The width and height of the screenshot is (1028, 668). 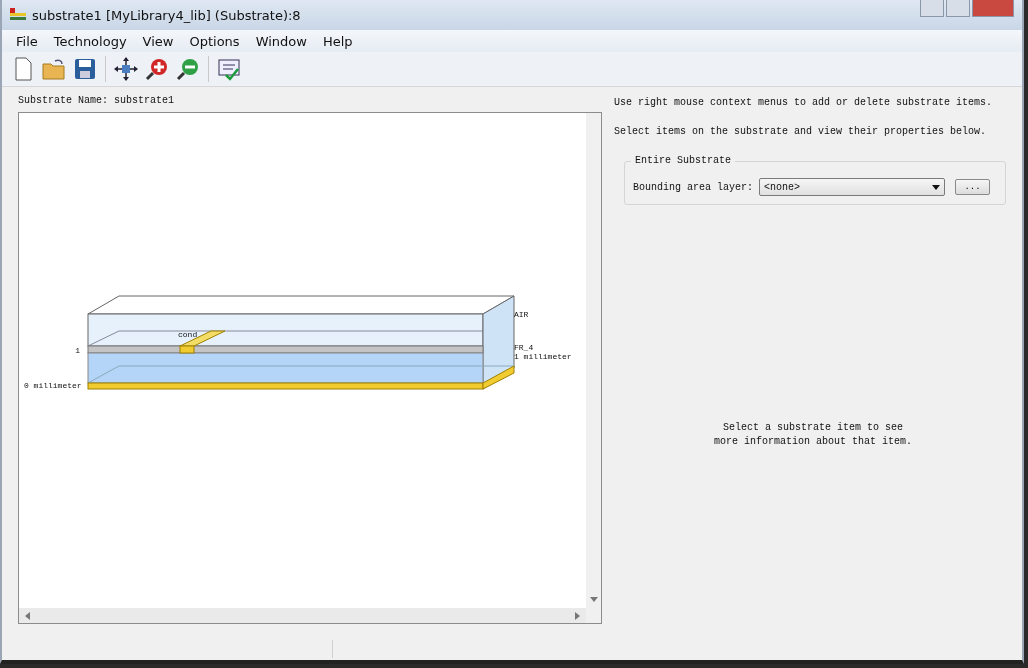 What do you see at coordinates (281, 41) in the screenshot?
I see `menu-item: Window` at bounding box center [281, 41].